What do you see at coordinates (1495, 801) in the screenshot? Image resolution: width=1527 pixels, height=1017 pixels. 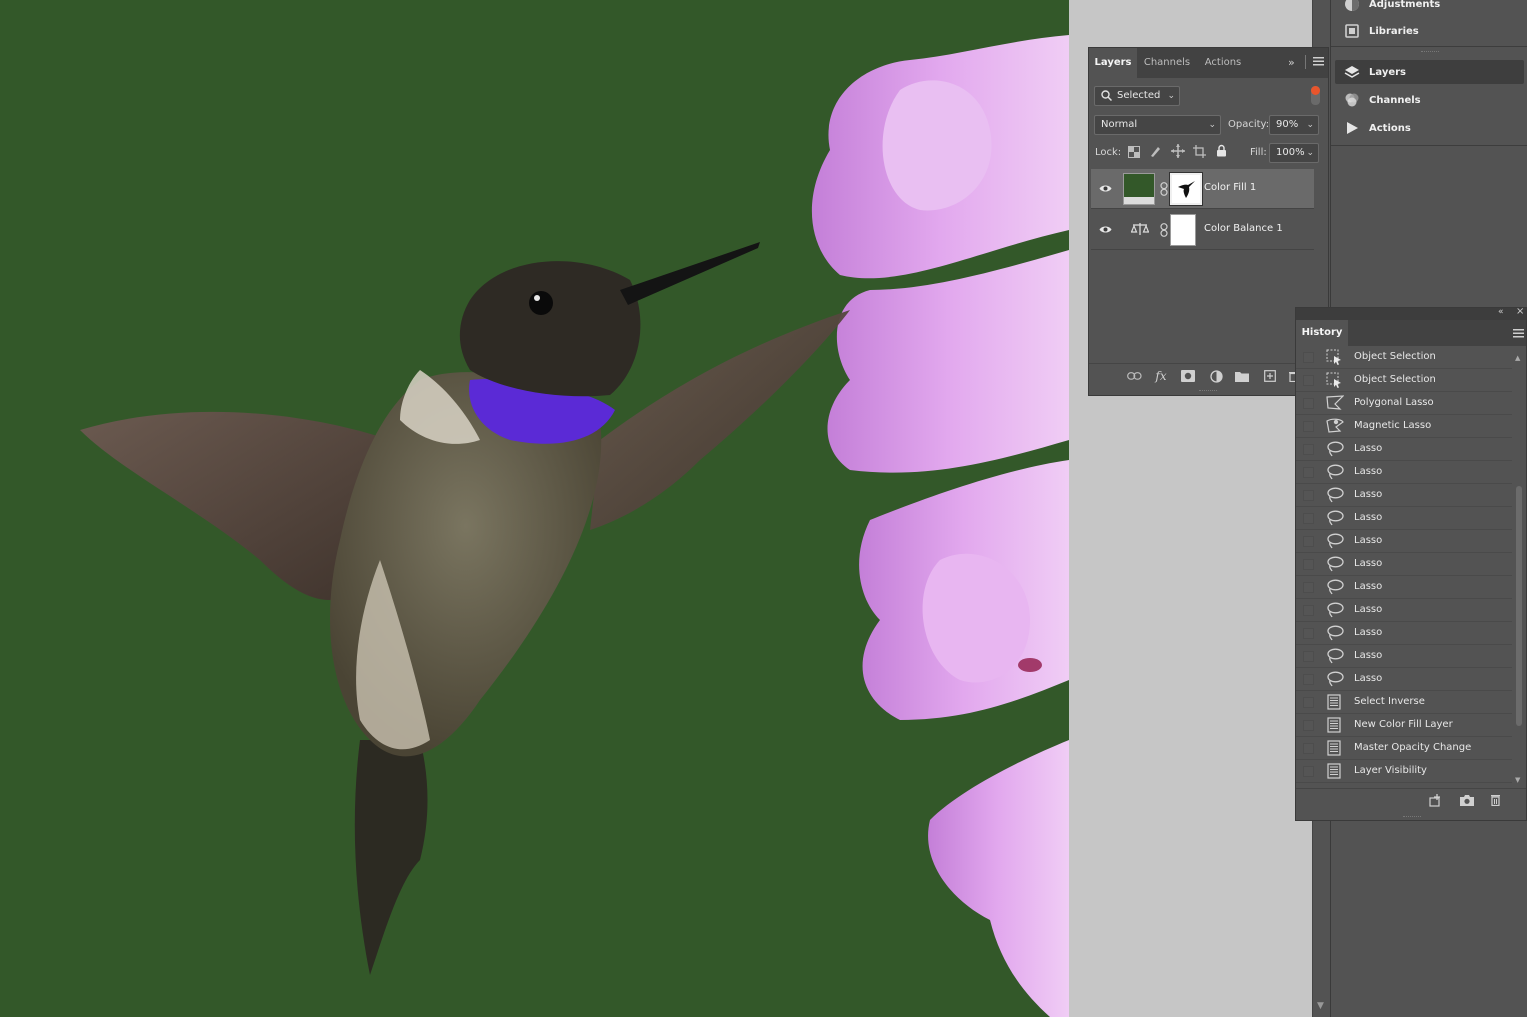 I see `trash-icon` at bounding box center [1495, 801].